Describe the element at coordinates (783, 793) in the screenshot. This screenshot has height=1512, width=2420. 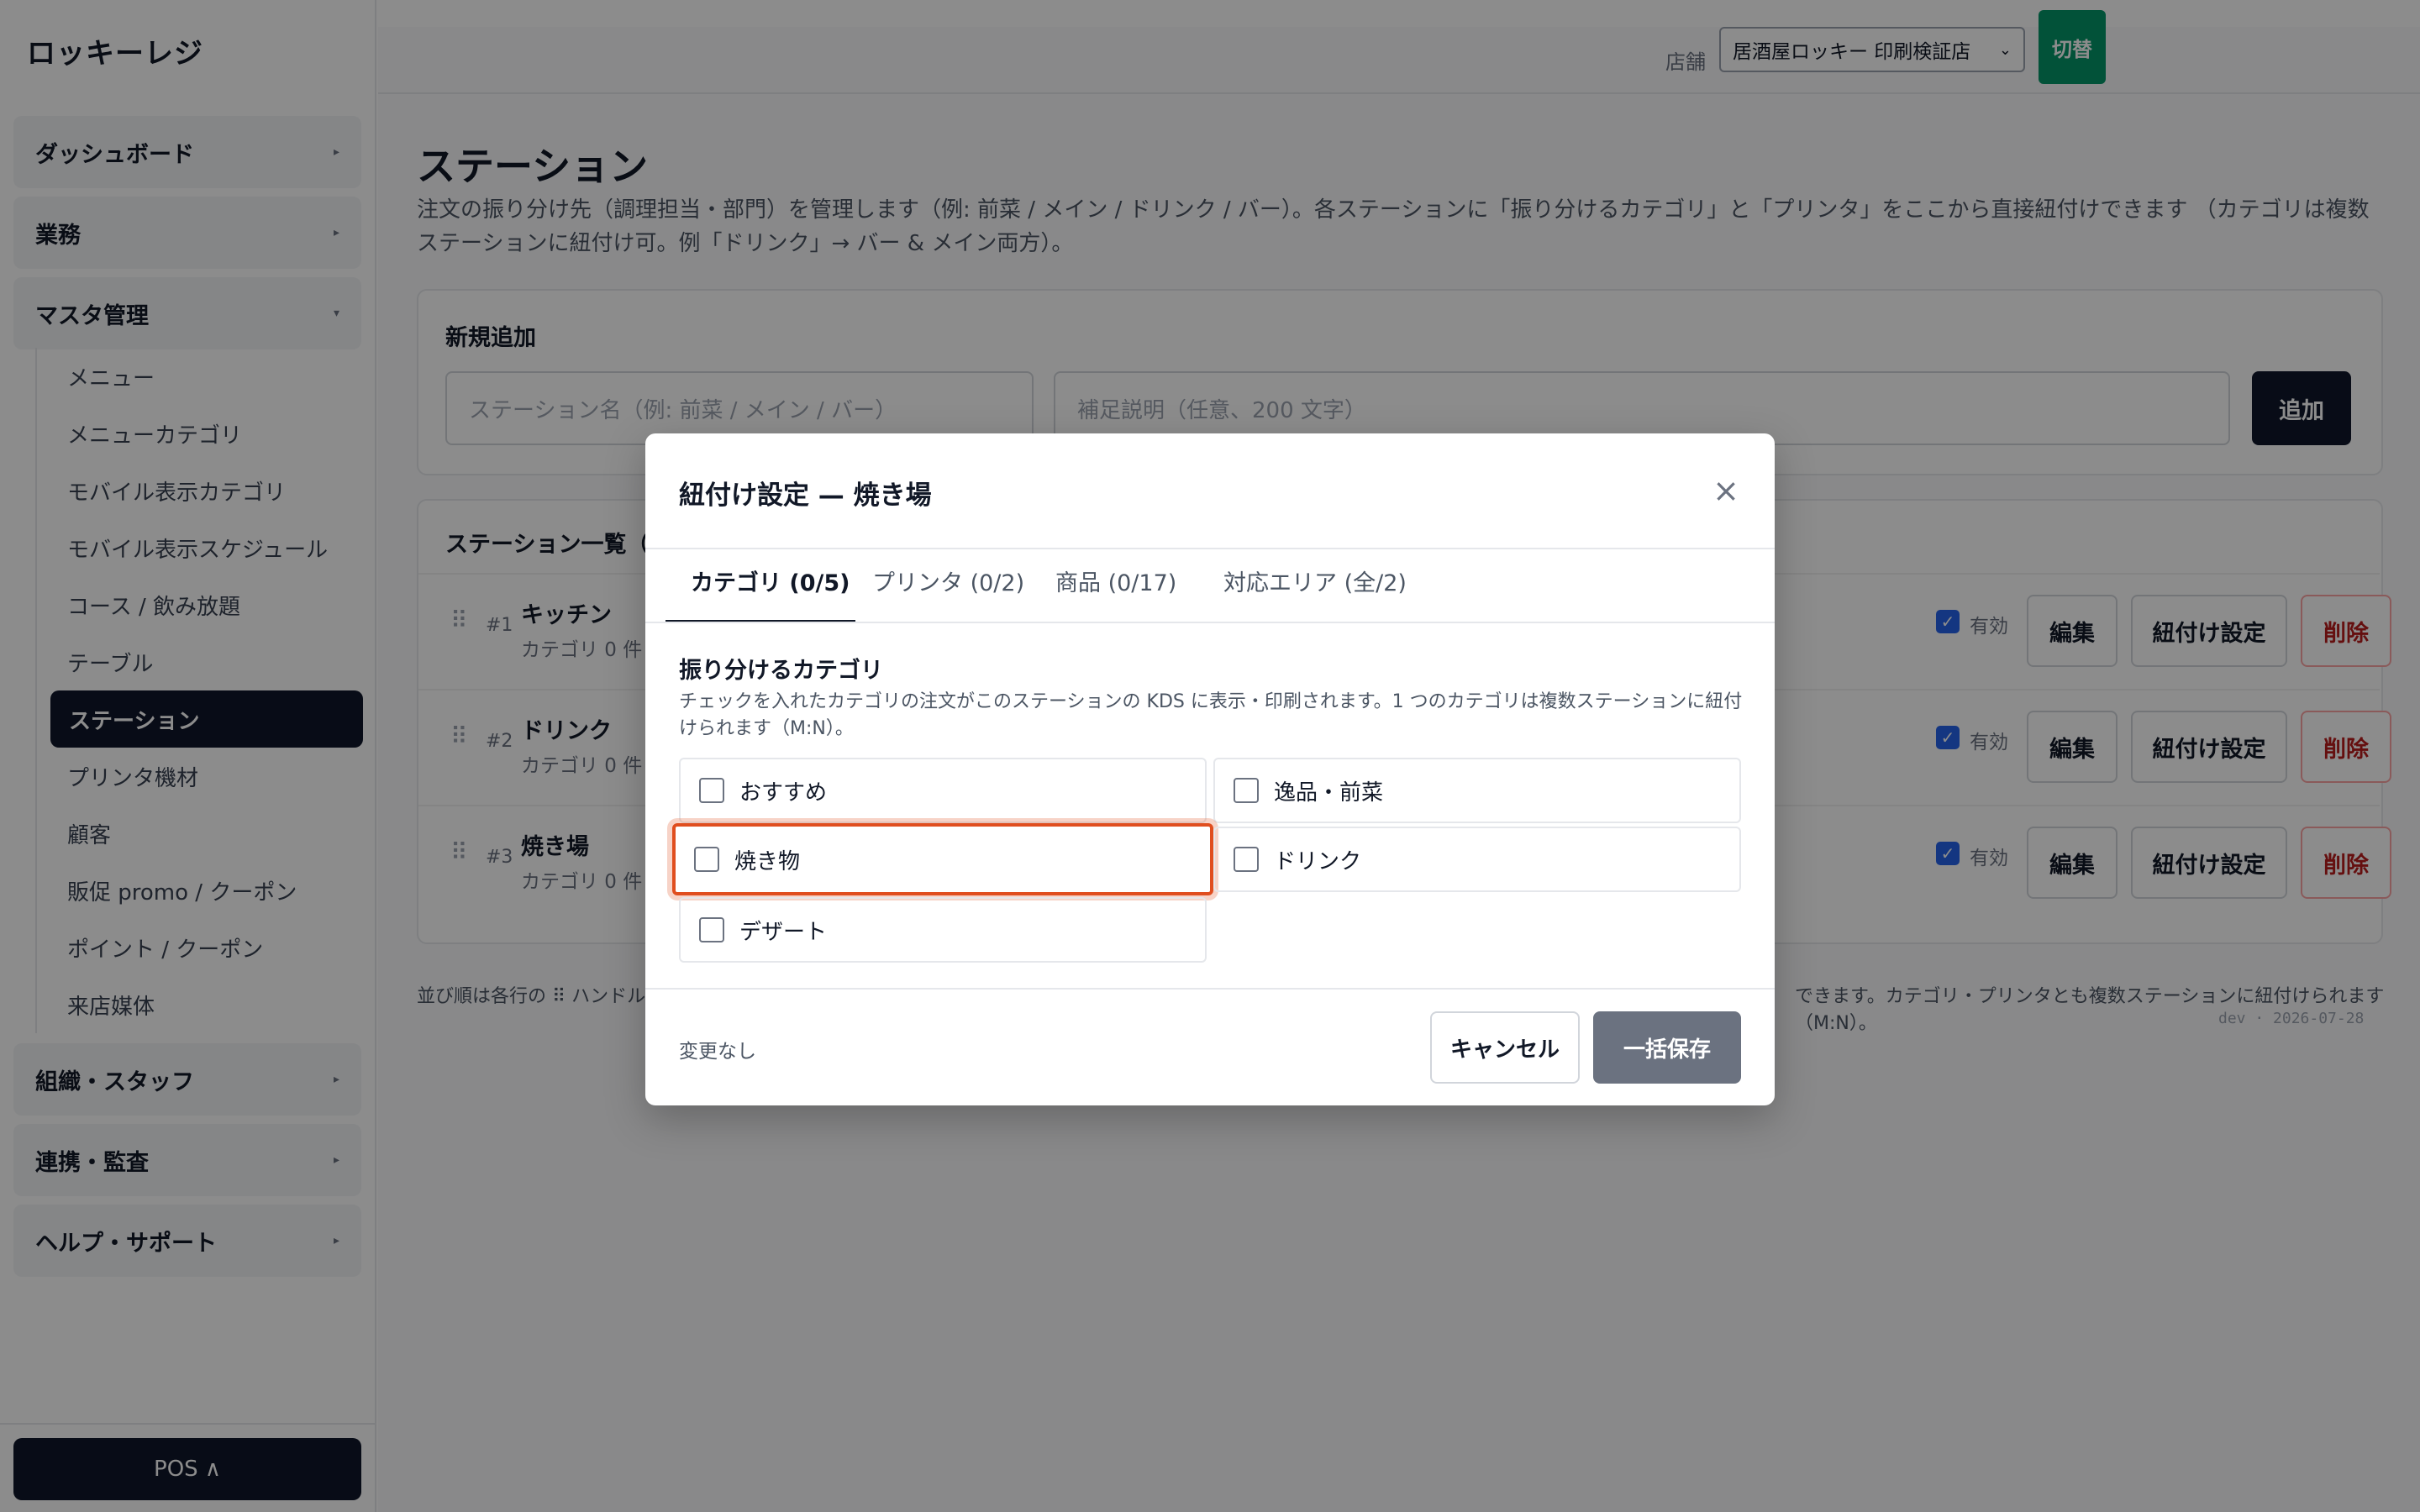
I see `category-option-label: おすすめ` at that location.